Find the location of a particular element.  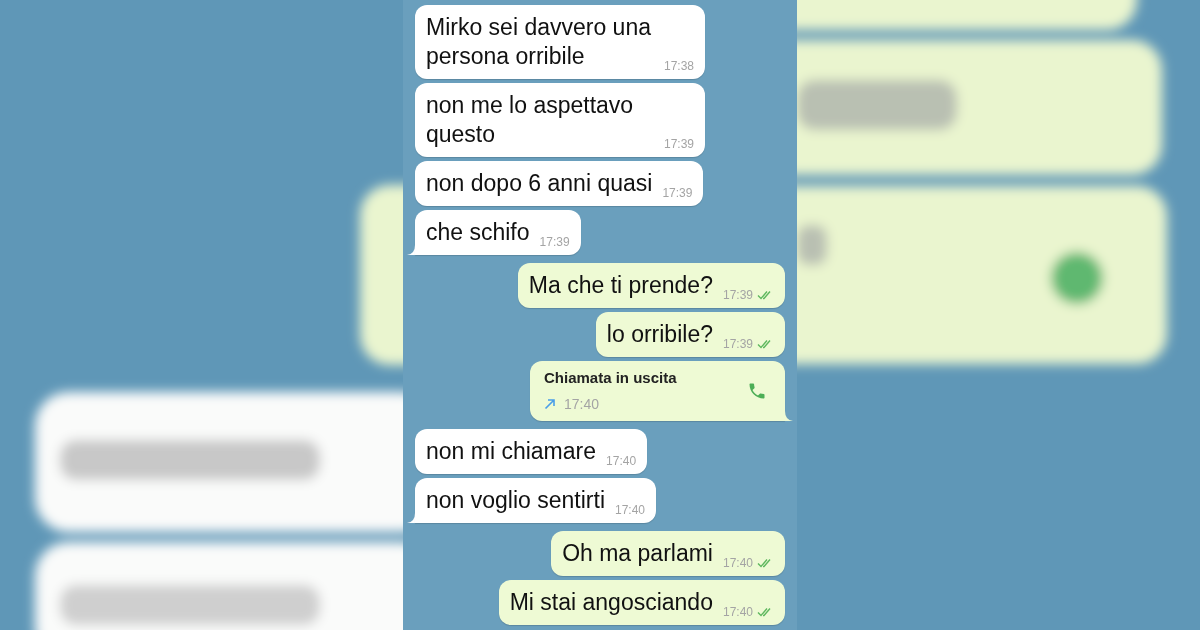

message-text: Oh ma parlami is located at coordinates (637, 553).